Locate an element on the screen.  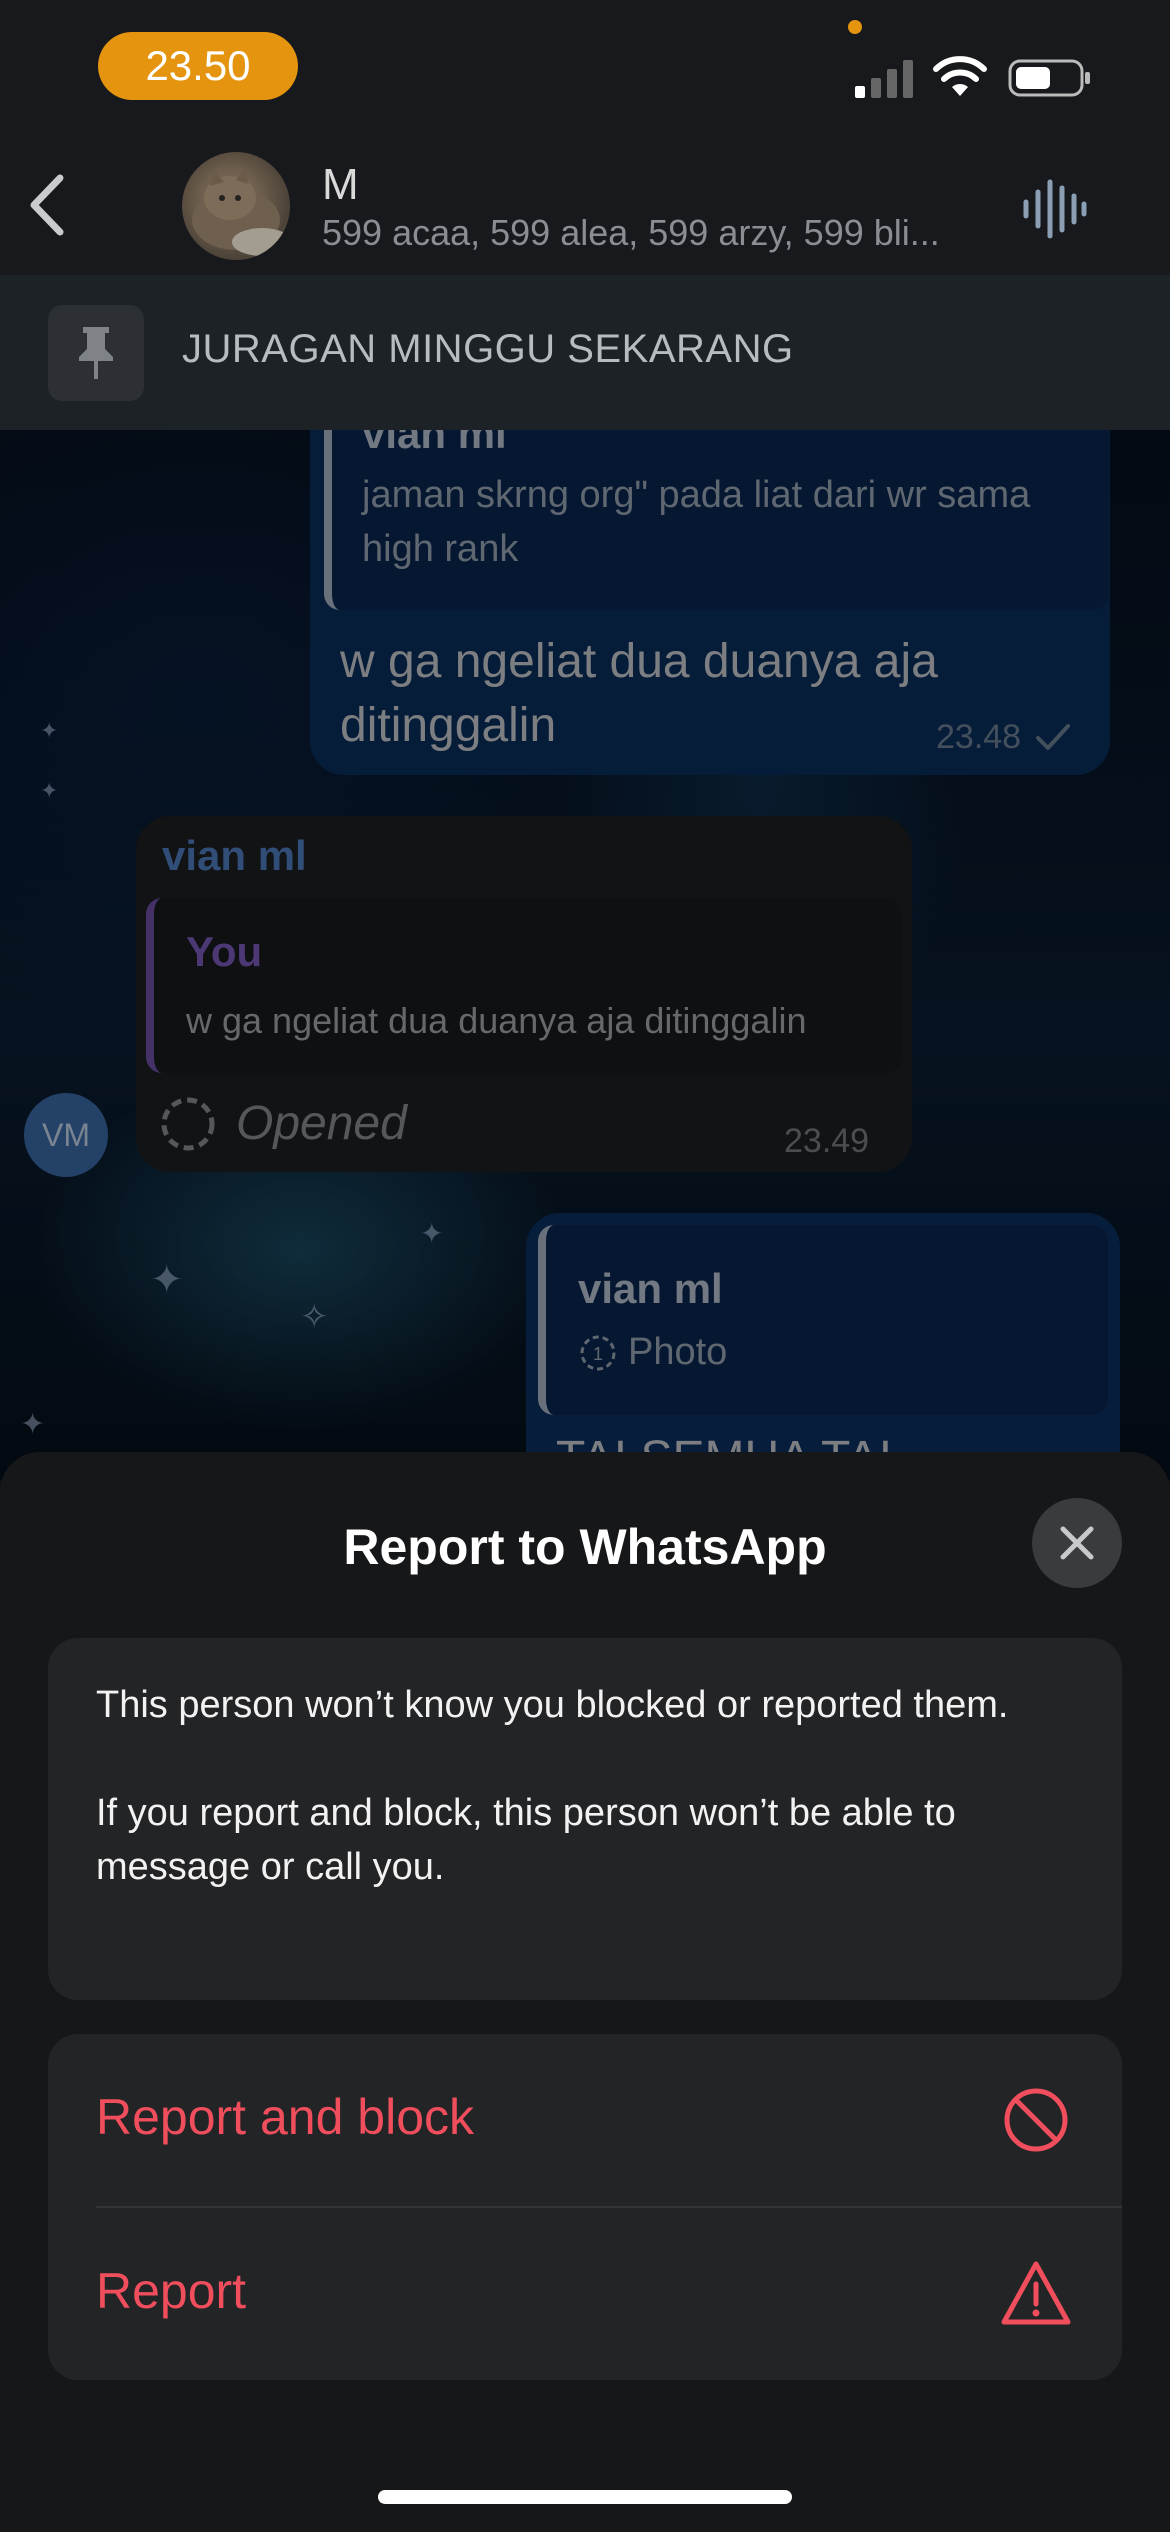
report-button: Report is located at coordinates (585, 2294).